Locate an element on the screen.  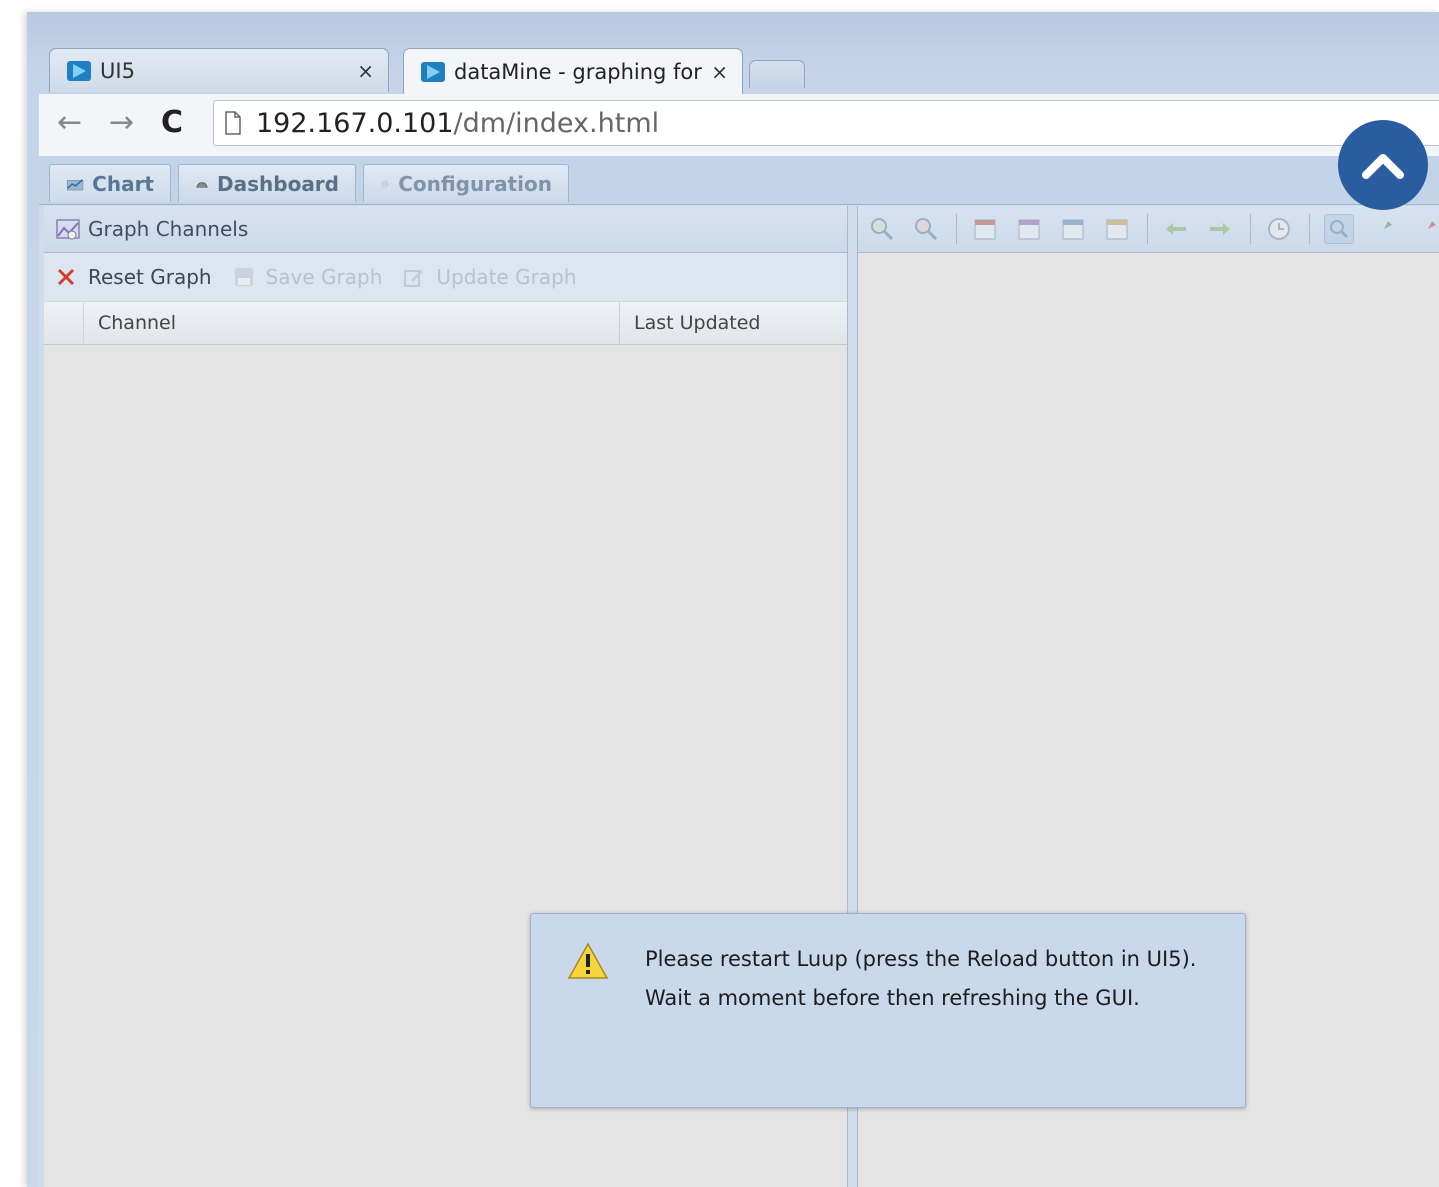
warning-icon is located at coordinates (588, 960).